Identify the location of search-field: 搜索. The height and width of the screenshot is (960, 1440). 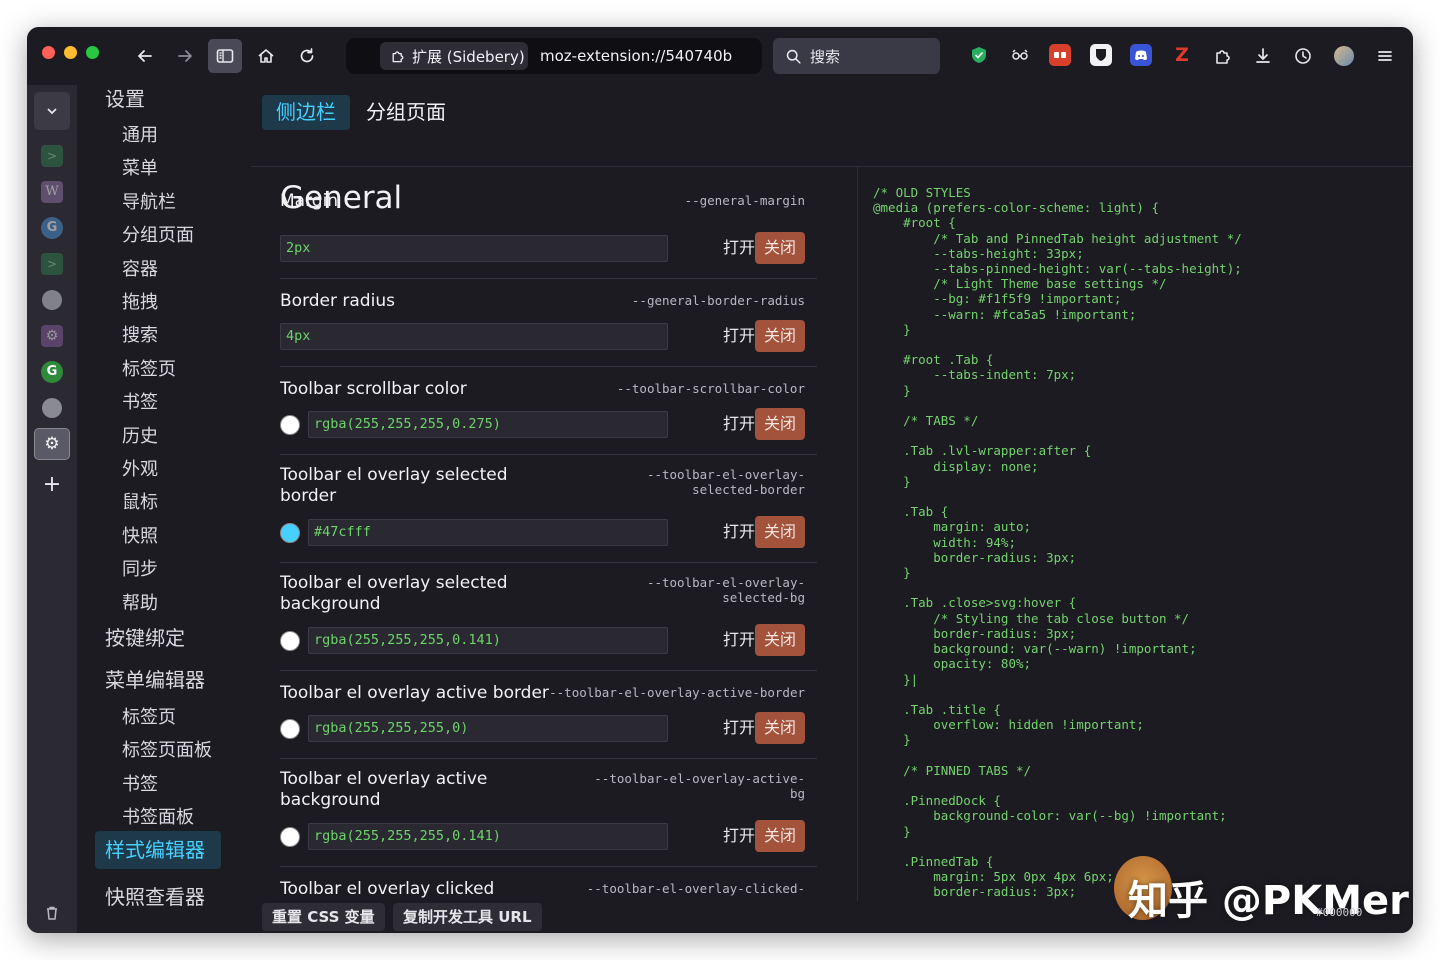
(856, 56).